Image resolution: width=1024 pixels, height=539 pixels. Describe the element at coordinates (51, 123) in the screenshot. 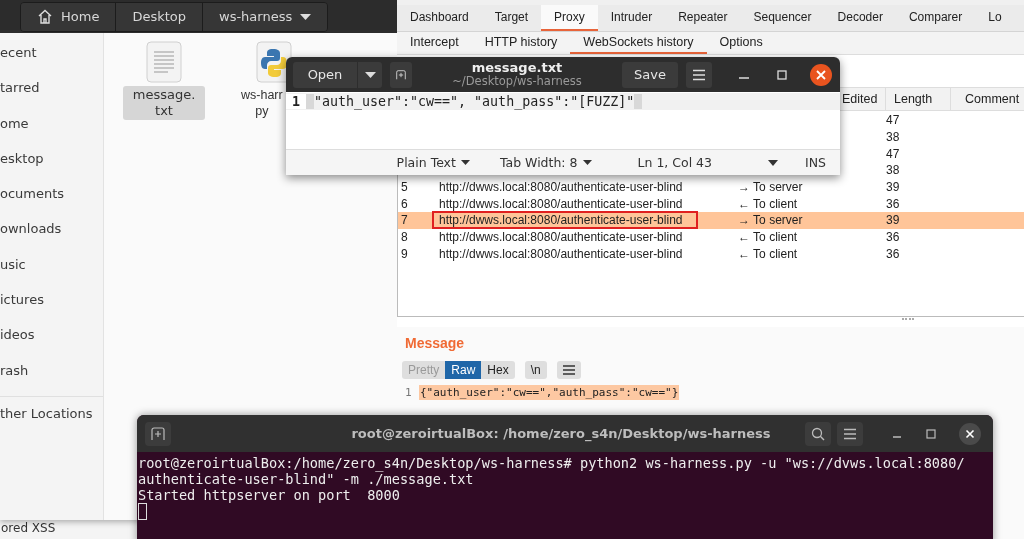

I see `sidebar-item: ome` at that location.